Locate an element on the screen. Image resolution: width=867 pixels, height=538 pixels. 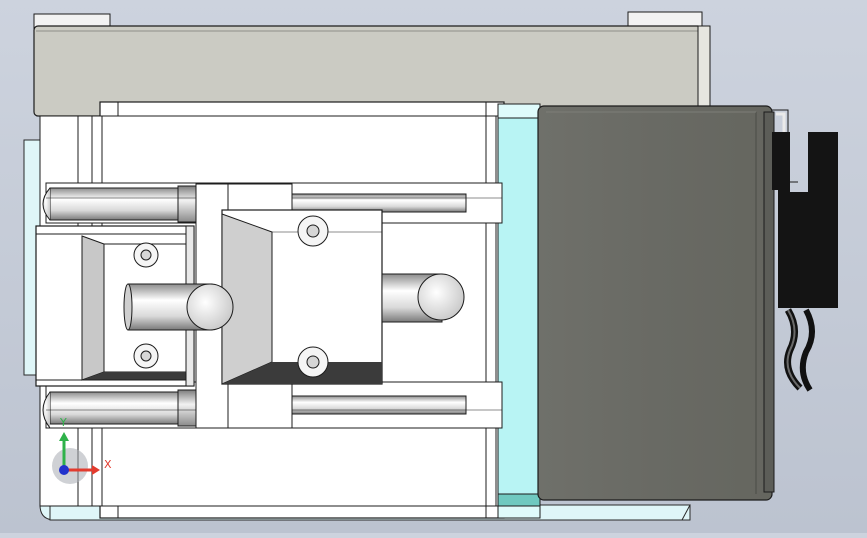
coupler is located at coordinates (519, 311).